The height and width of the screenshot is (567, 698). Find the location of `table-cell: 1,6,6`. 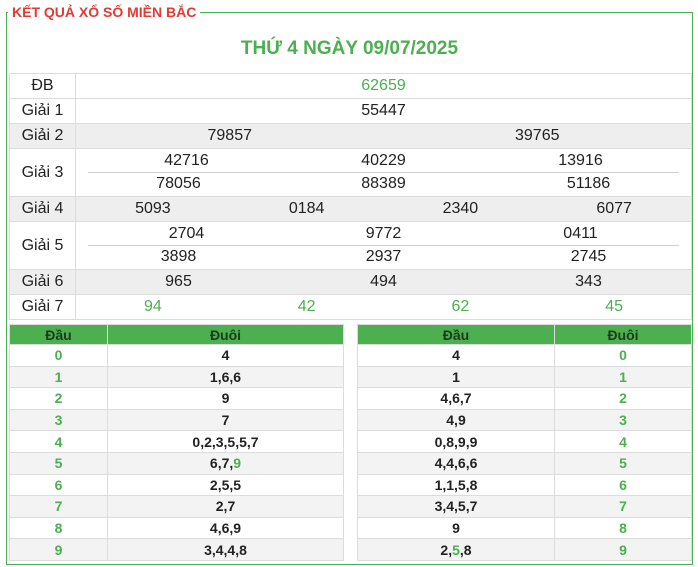

table-cell: 1,6,6 is located at coordinates (225, 377).